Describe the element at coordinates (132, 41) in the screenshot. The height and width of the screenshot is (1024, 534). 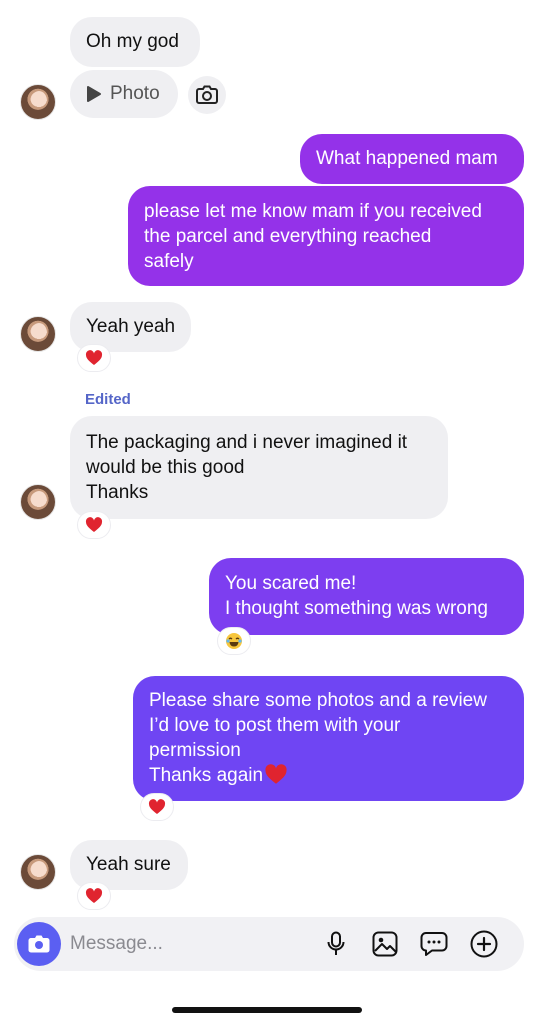
I see `message-text: Oh my god` at that location.